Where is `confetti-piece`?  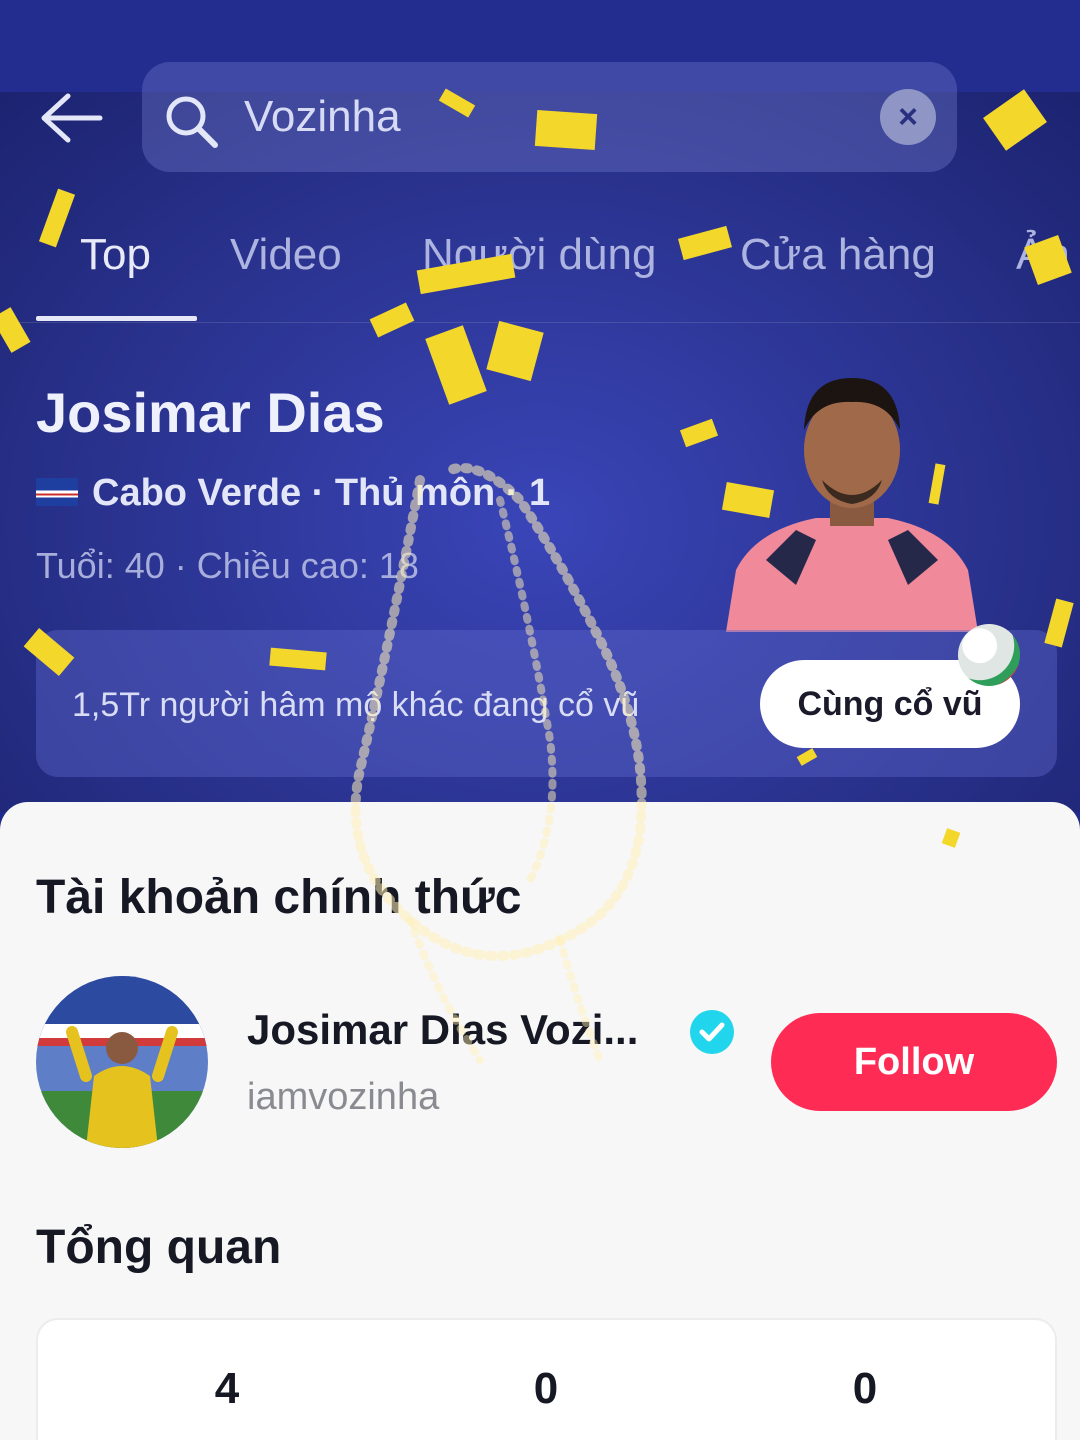 confetti-piece is located at coordinates (566, 130).